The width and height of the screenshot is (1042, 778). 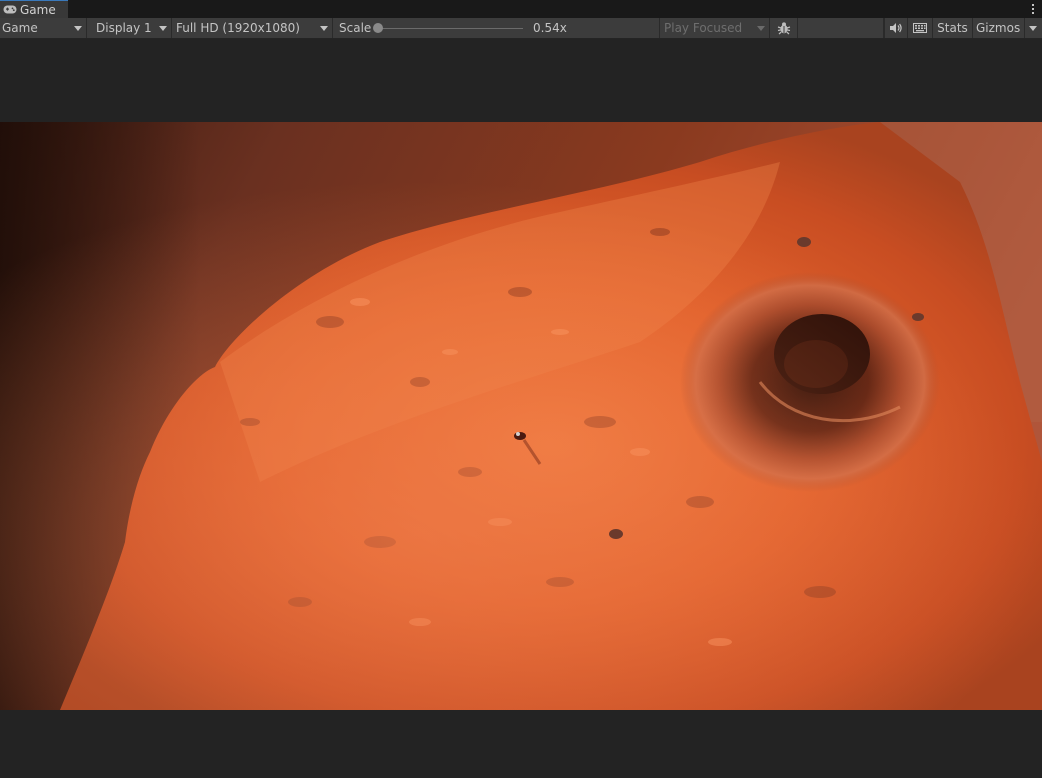 What do you see at coordinates (896, 28) in the screenshot?
I see `speaker-icon` at bounding box center [896, 28].